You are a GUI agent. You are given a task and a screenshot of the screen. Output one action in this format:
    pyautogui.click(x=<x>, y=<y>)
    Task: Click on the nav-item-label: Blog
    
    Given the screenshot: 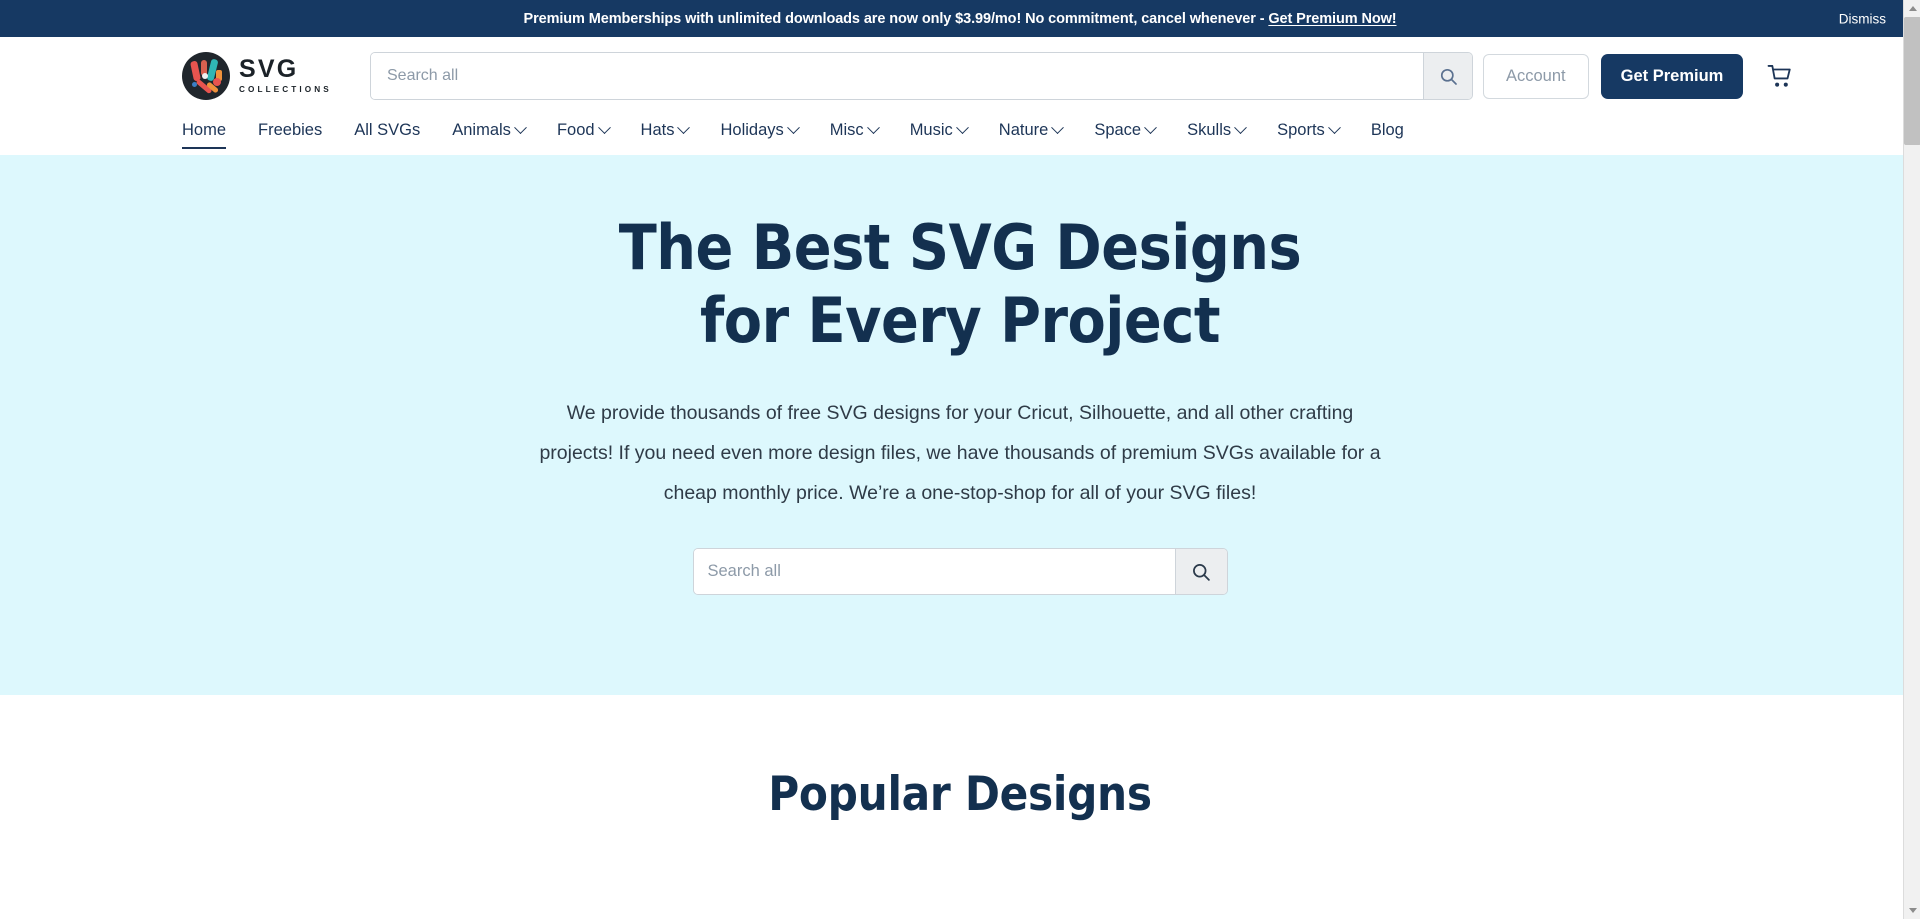 What is the action you would take?
    pyautogui.click(x=1387, y=129)
    